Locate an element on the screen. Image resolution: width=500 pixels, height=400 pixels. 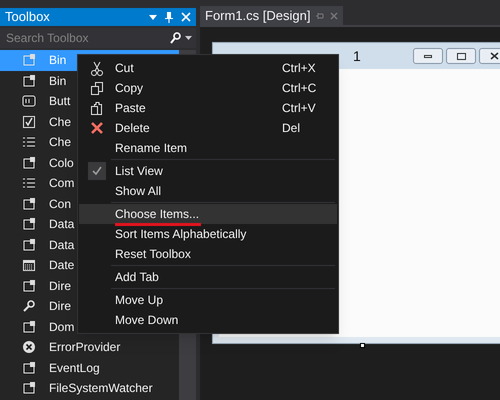
panel-title: Toolbox is located at coordinates (28, 17).